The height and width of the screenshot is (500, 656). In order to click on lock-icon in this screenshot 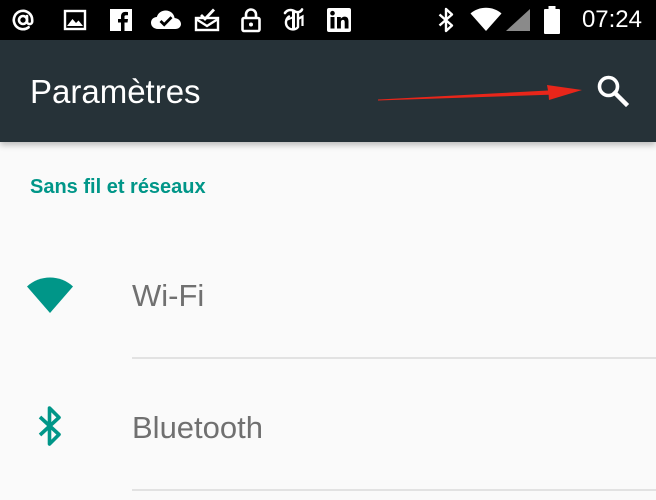, I will do `click(251, 20)`.